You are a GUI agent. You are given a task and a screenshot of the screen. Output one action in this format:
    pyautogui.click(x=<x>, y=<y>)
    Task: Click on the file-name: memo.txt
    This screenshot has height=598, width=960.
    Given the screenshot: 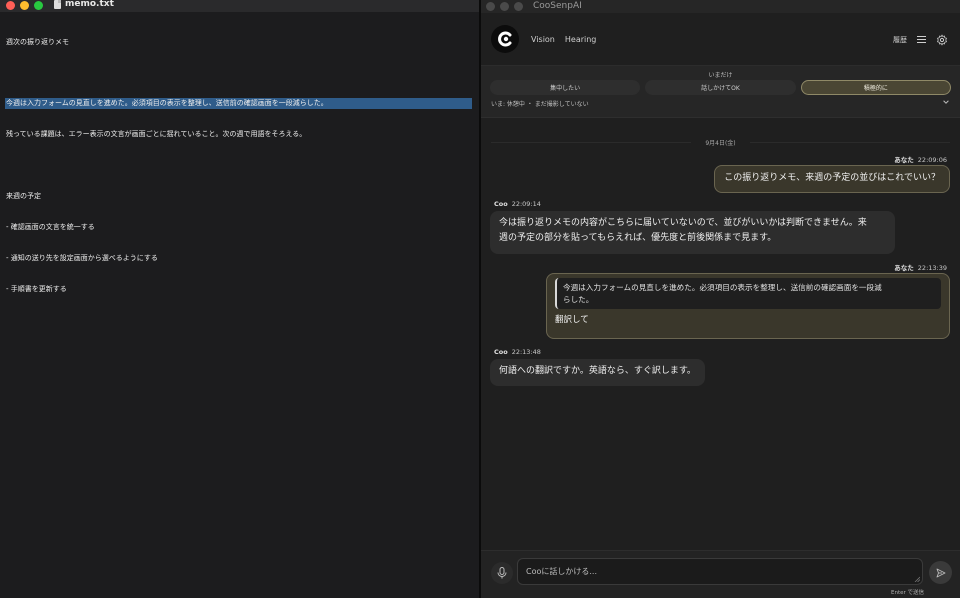 What is the action you would take?
    pyautogui.click(x=89, y=4)
    